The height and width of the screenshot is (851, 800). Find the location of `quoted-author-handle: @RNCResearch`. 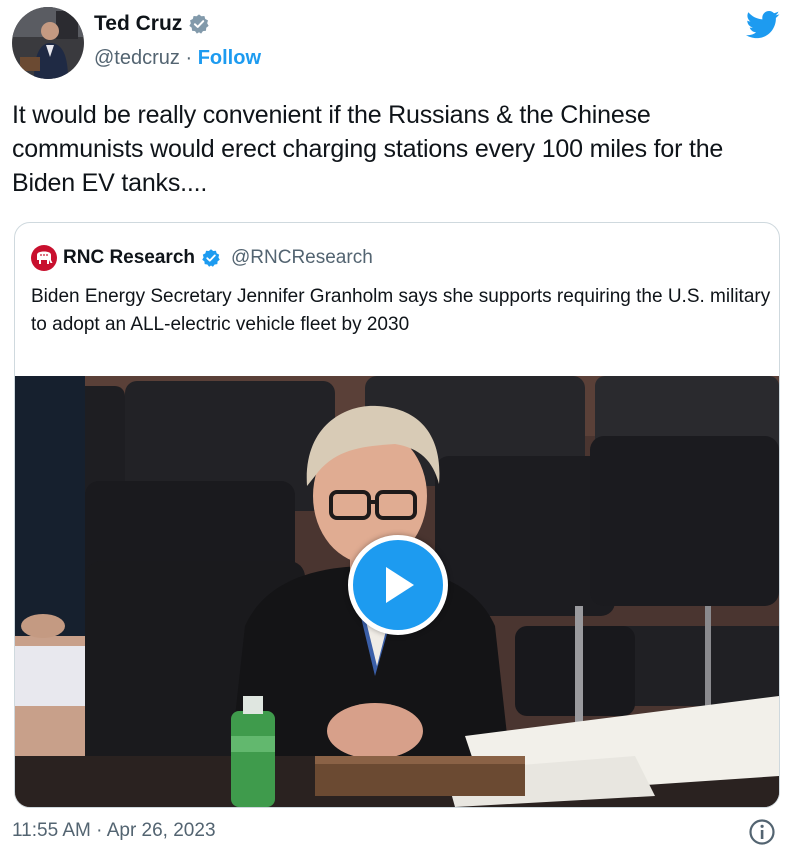

quoted-author-handle: @RNCResearch is located at coordinates (302, 258).